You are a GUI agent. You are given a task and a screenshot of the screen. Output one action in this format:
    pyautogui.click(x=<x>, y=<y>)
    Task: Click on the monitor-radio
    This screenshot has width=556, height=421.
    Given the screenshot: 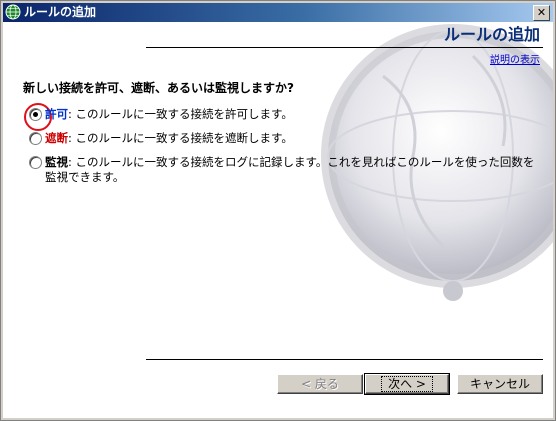 What is the action you would take?
    pyautogui.click(x=35, y=162)
    